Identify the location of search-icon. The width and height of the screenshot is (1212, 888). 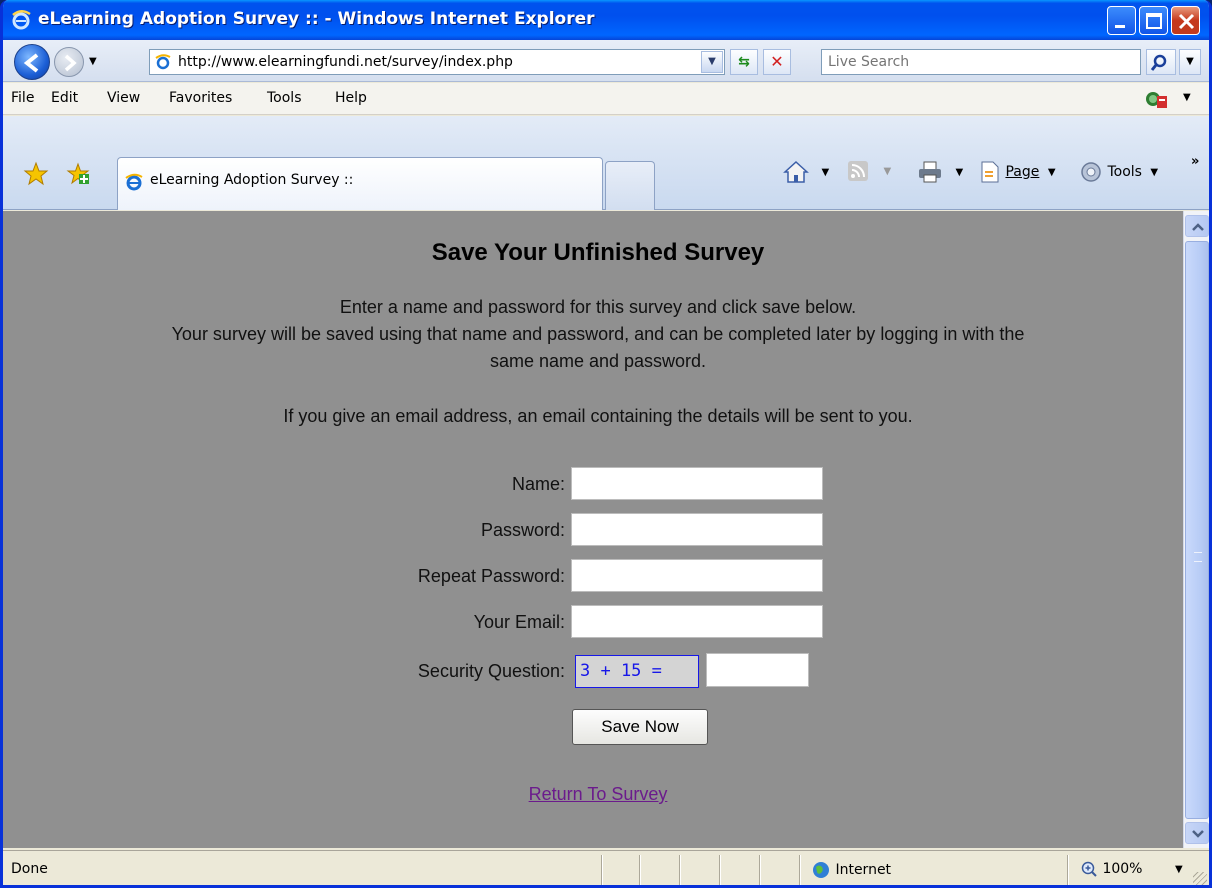
(1158, 62).